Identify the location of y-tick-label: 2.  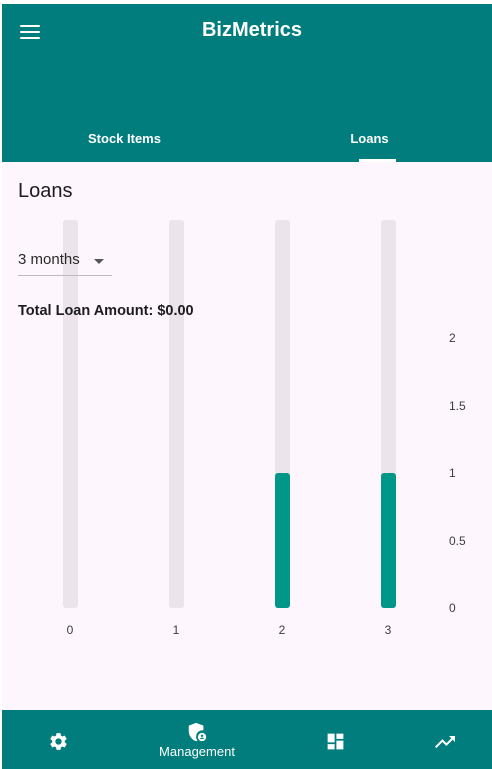
(452, 338).